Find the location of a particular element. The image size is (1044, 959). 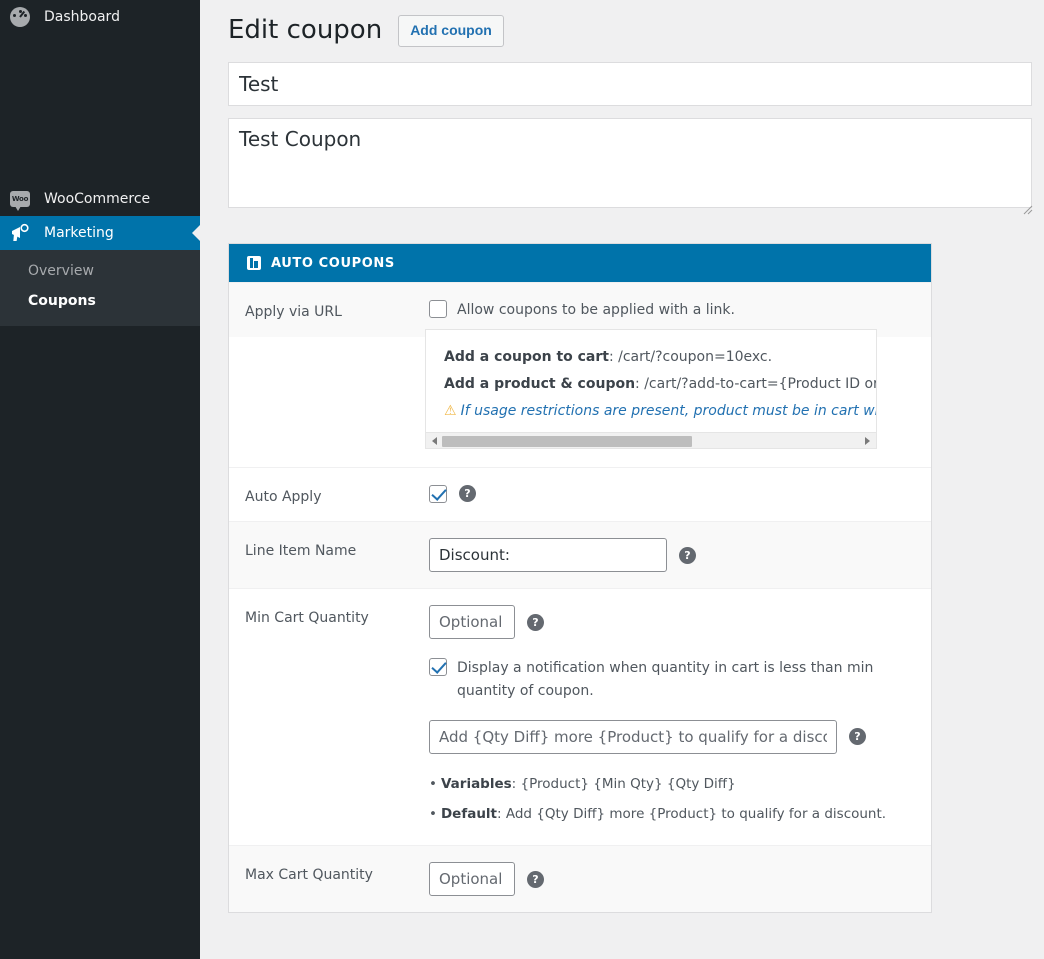

row-max-cart-quantity: Max Cart Quantity ? is located at coordinates (580, 879).